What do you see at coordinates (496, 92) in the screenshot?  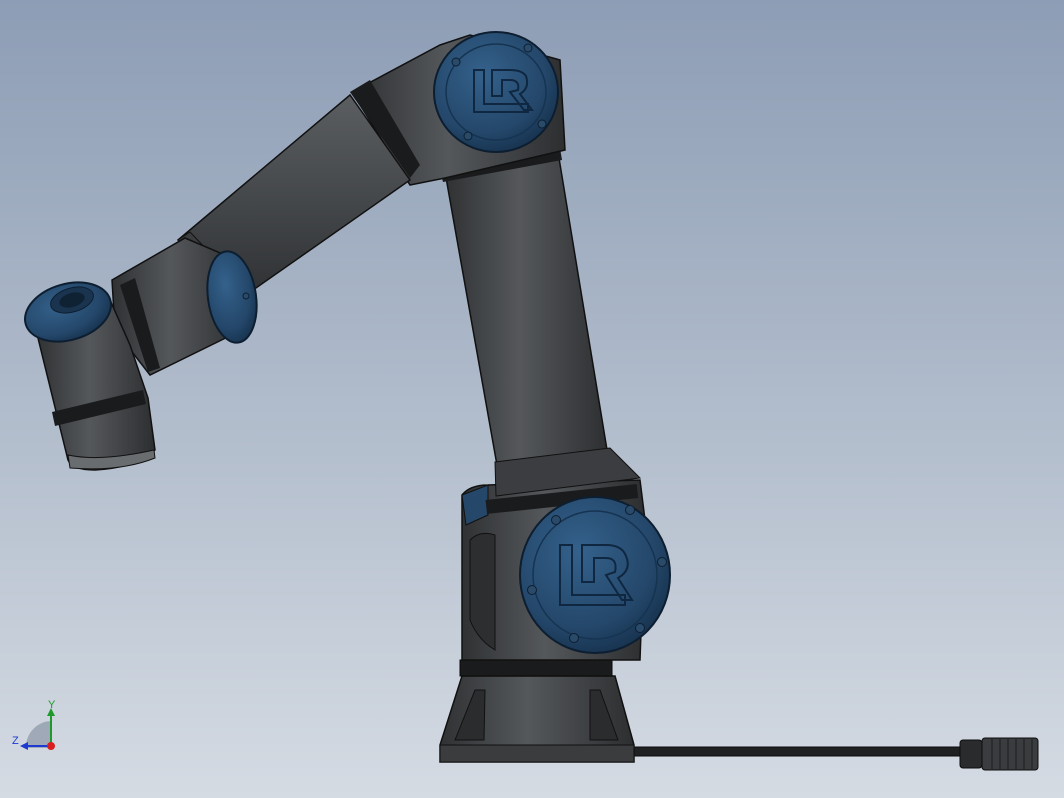 I see `elbow-cap` at bounding box center [496, 92].